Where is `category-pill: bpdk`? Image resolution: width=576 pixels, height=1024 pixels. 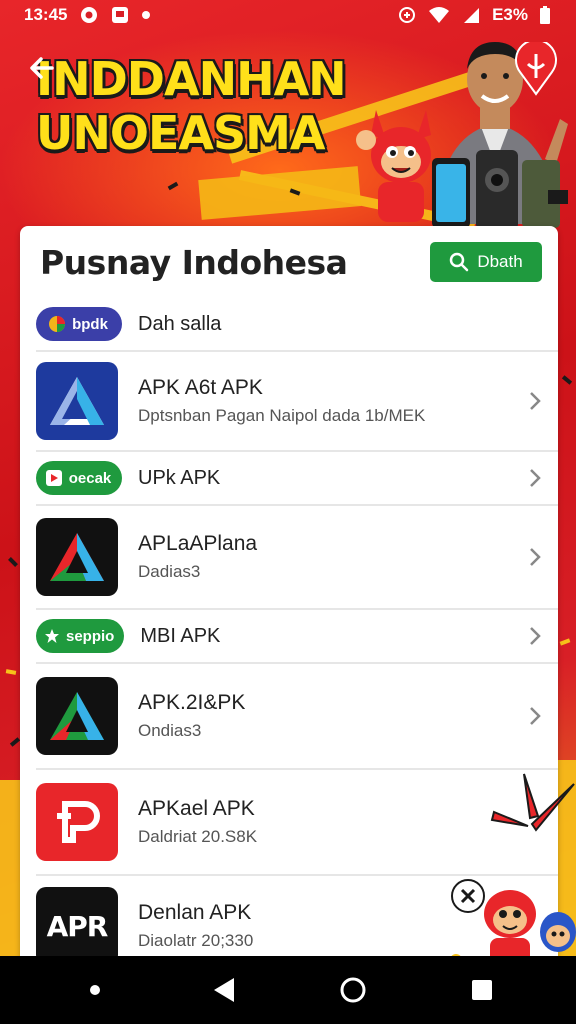
category-pill: bpdk is located at coordinates (79, 324).